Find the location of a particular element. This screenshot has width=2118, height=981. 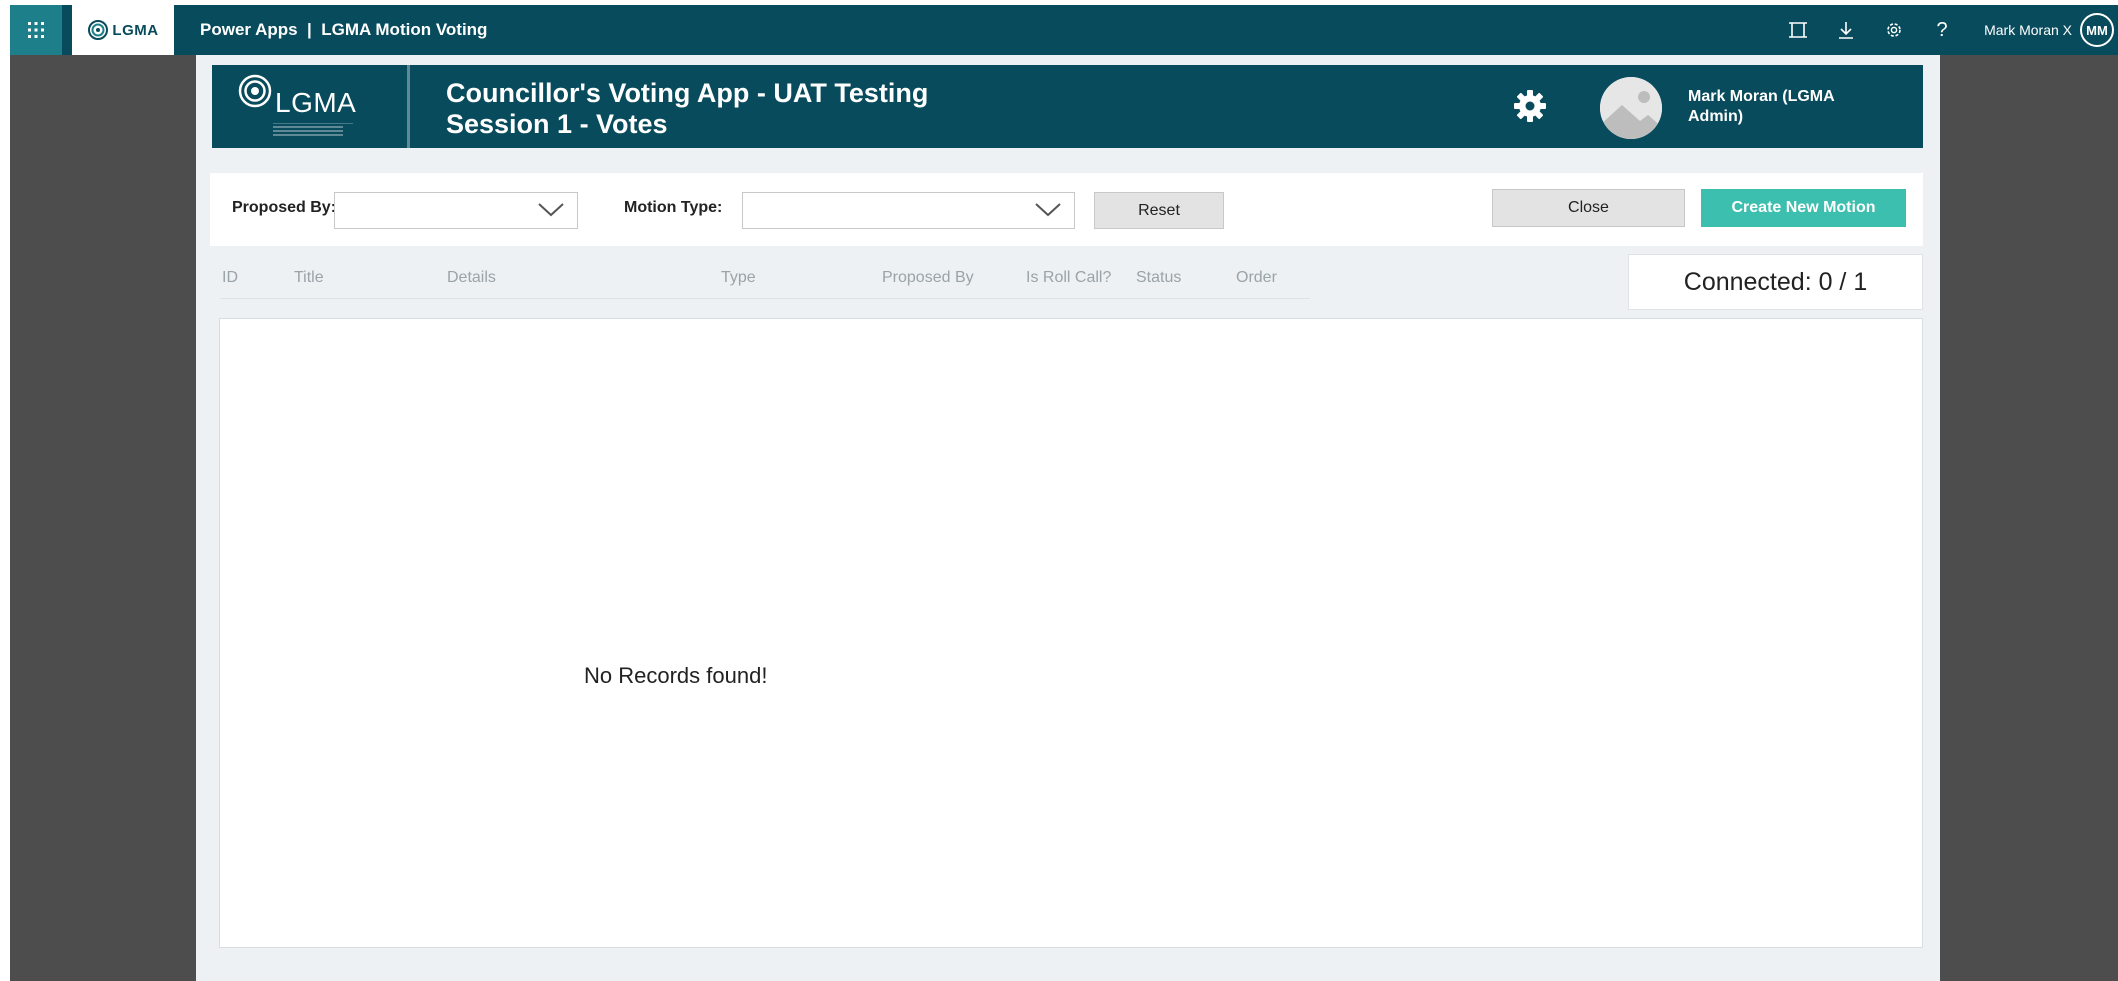

column-header-details: Details is located at coordinates (471, 278).